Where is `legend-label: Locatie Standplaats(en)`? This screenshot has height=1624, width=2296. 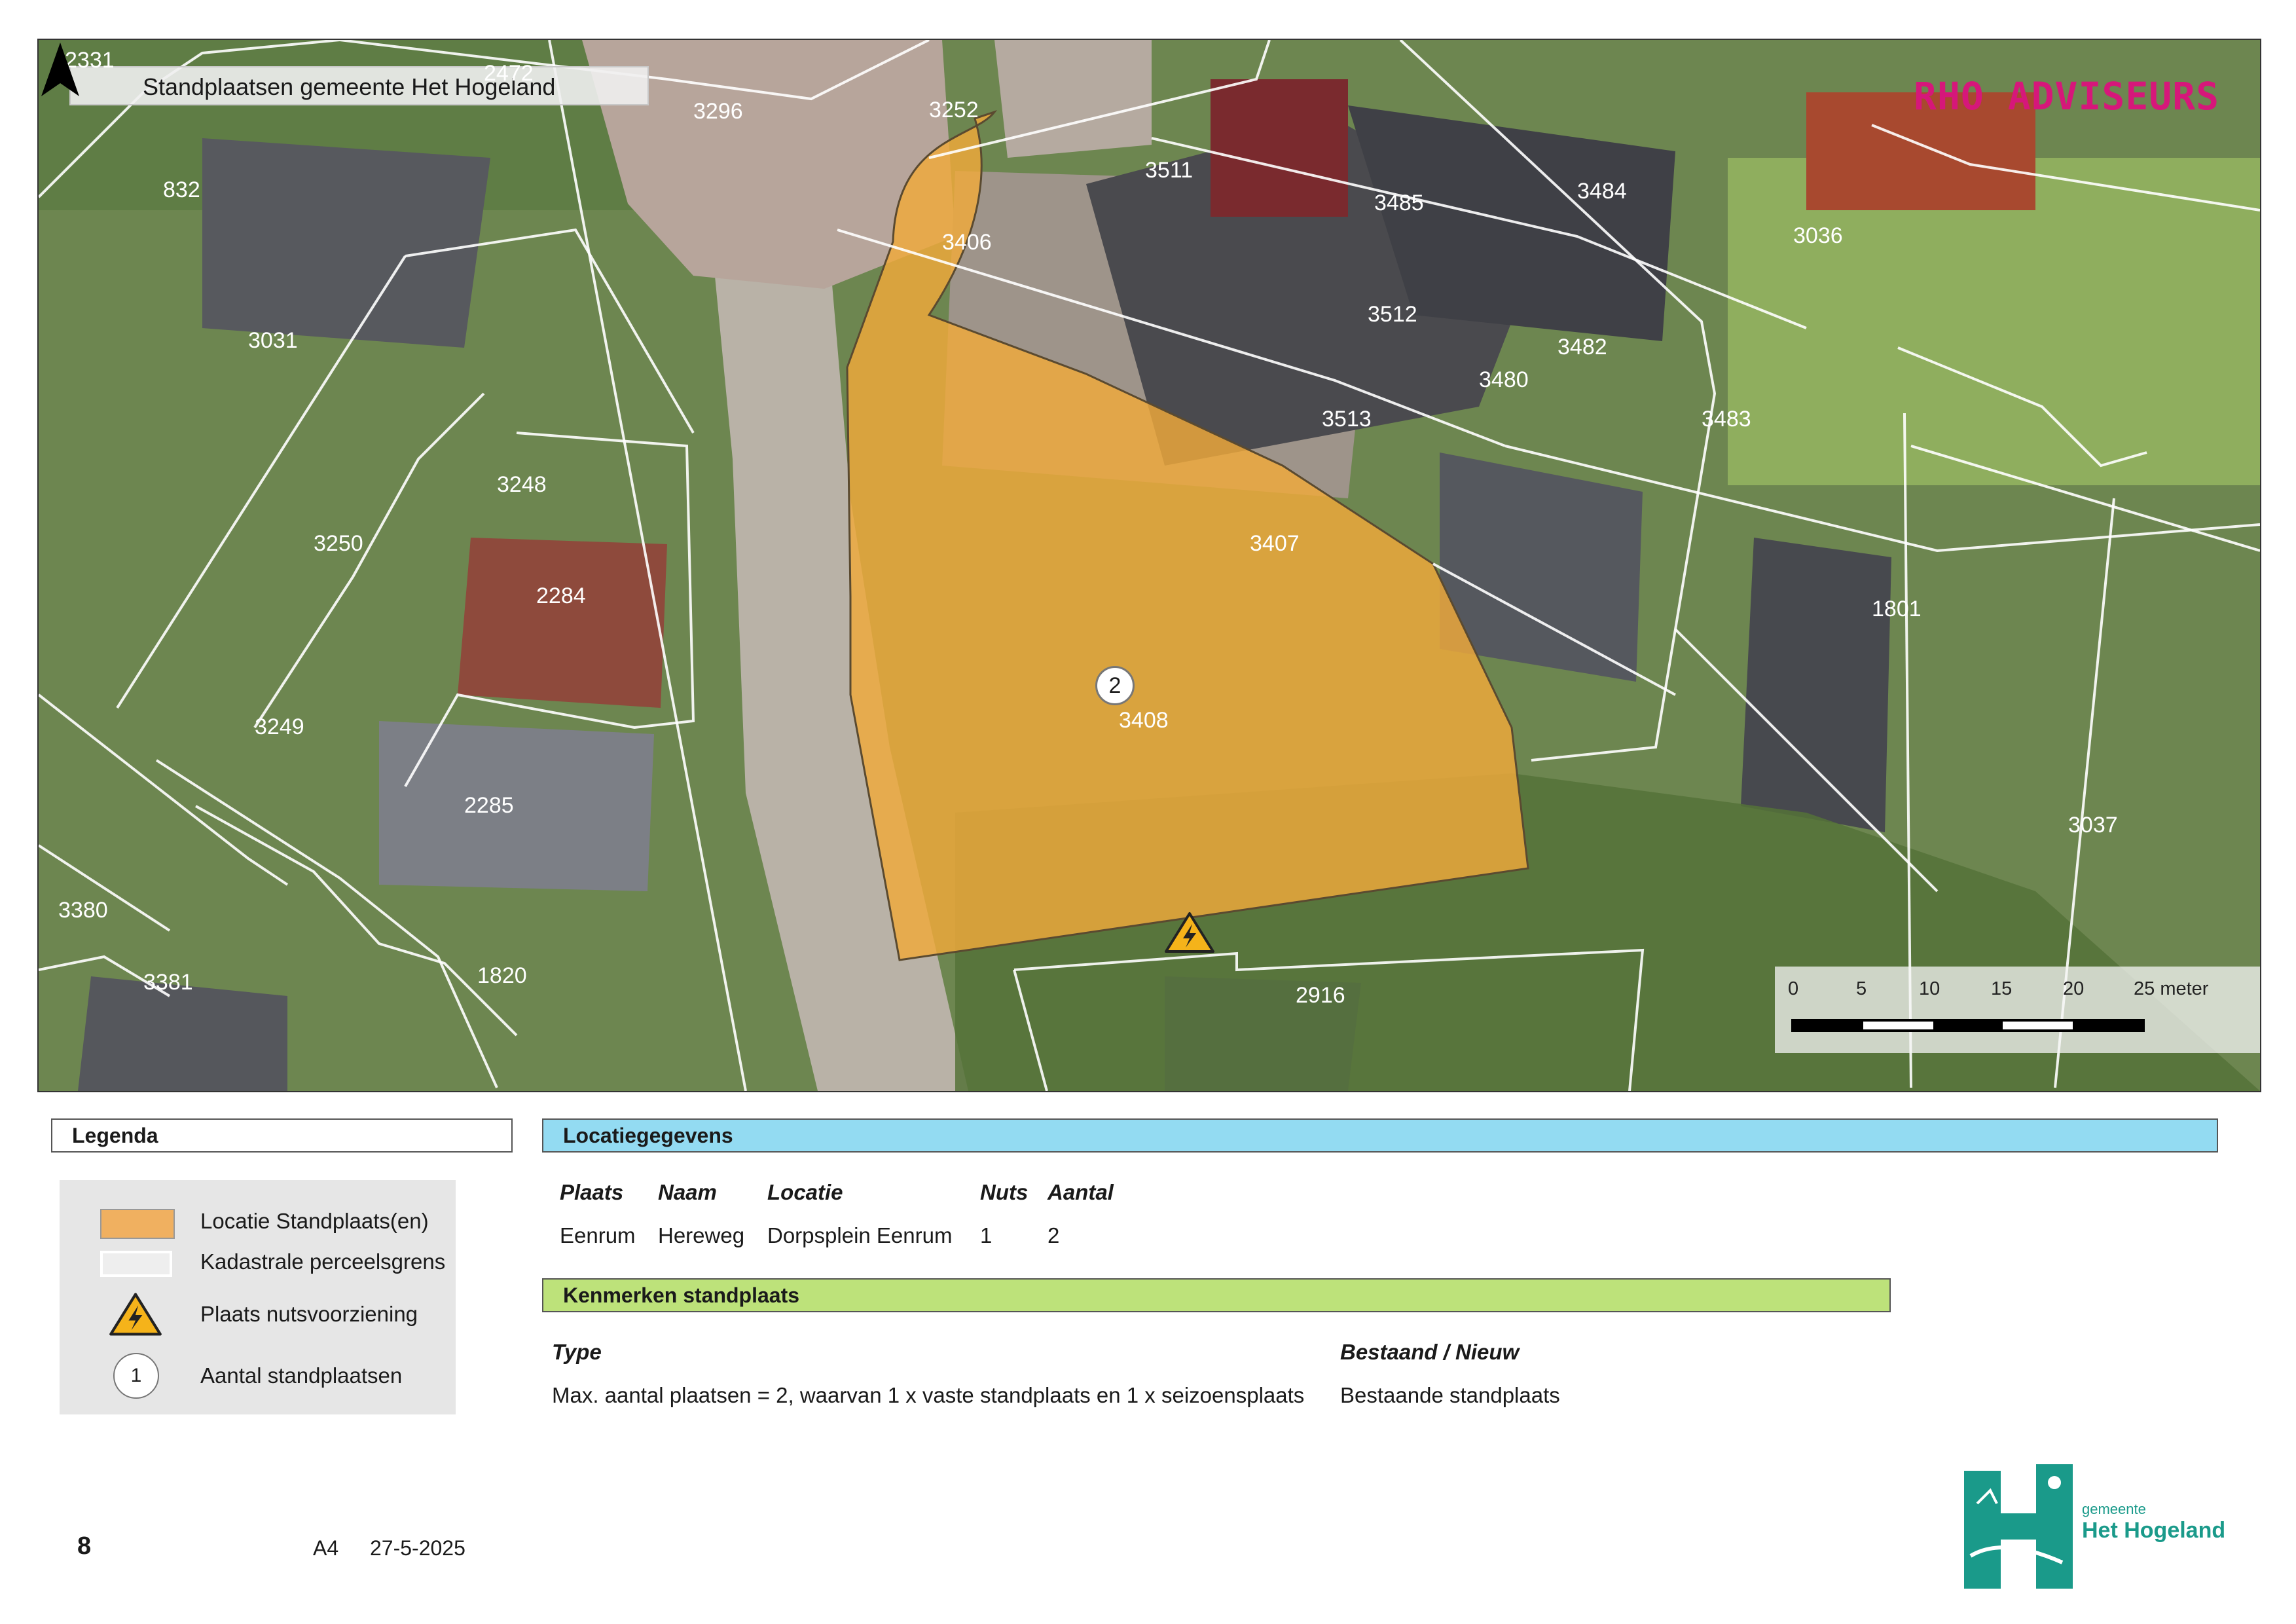 legend-label: Locatie Standplaats(en) is located at coordinates (314, 1221).